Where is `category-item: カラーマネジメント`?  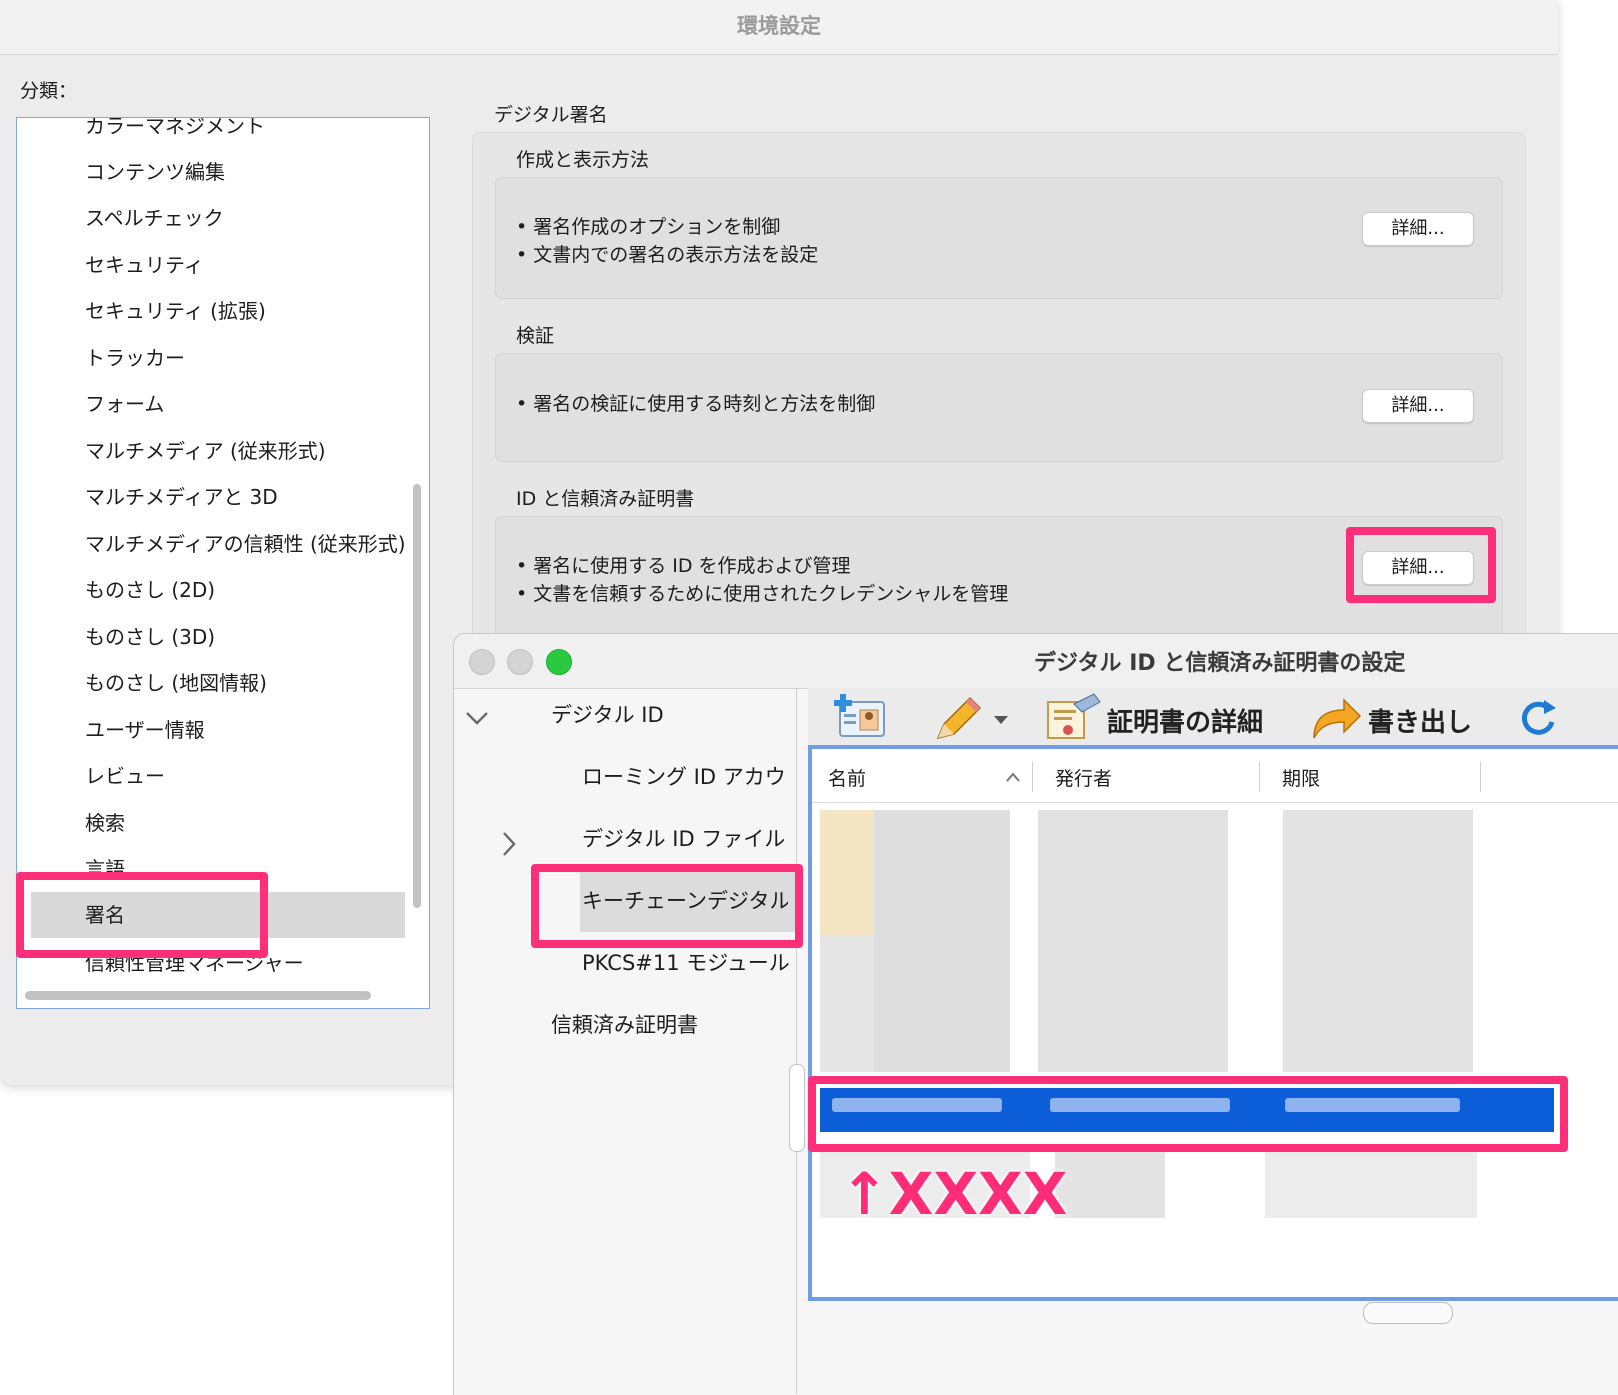
category-item: カラーマネジメント is located at coordinates (175, 133).